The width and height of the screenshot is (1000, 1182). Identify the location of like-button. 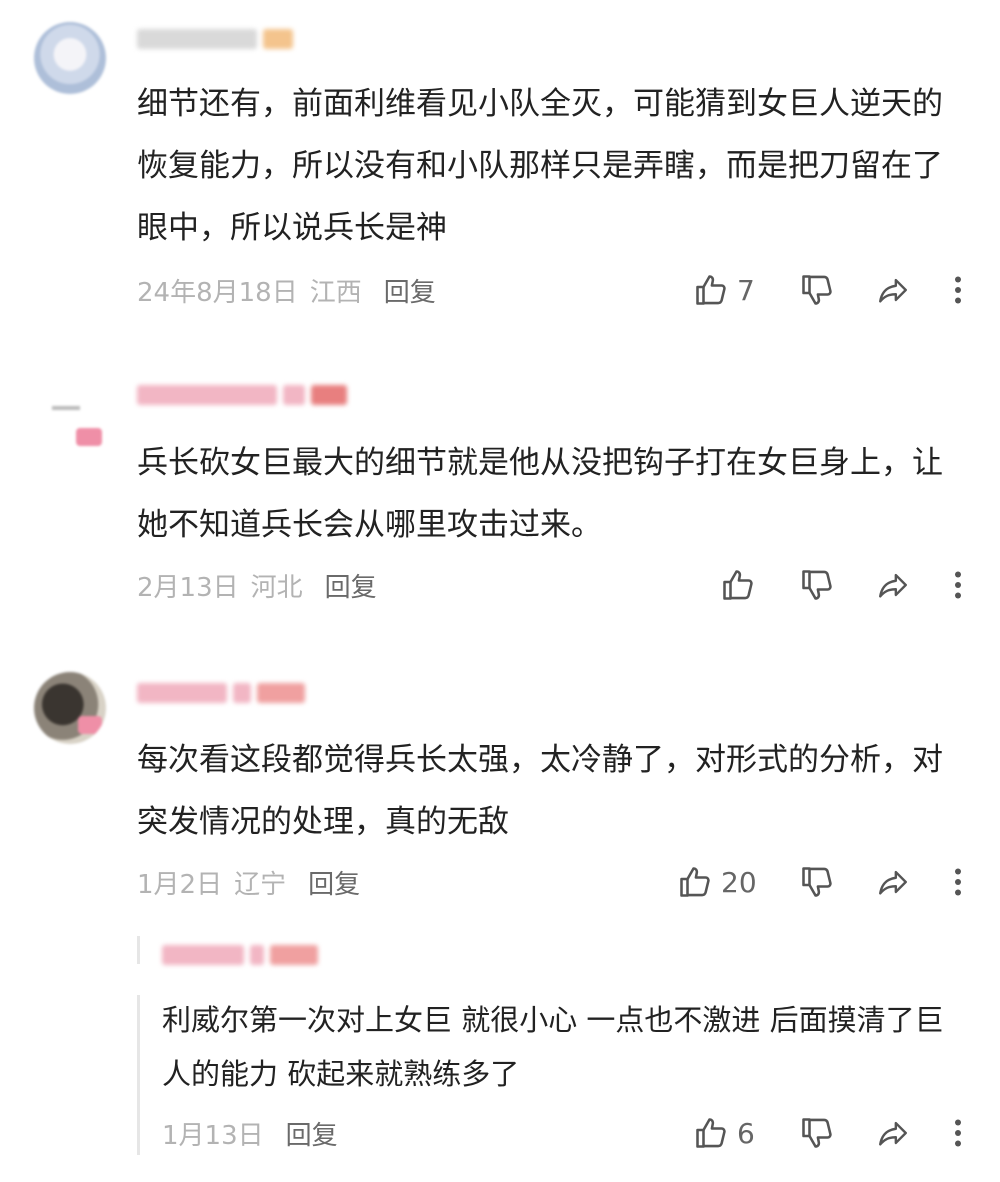
(742, 585).